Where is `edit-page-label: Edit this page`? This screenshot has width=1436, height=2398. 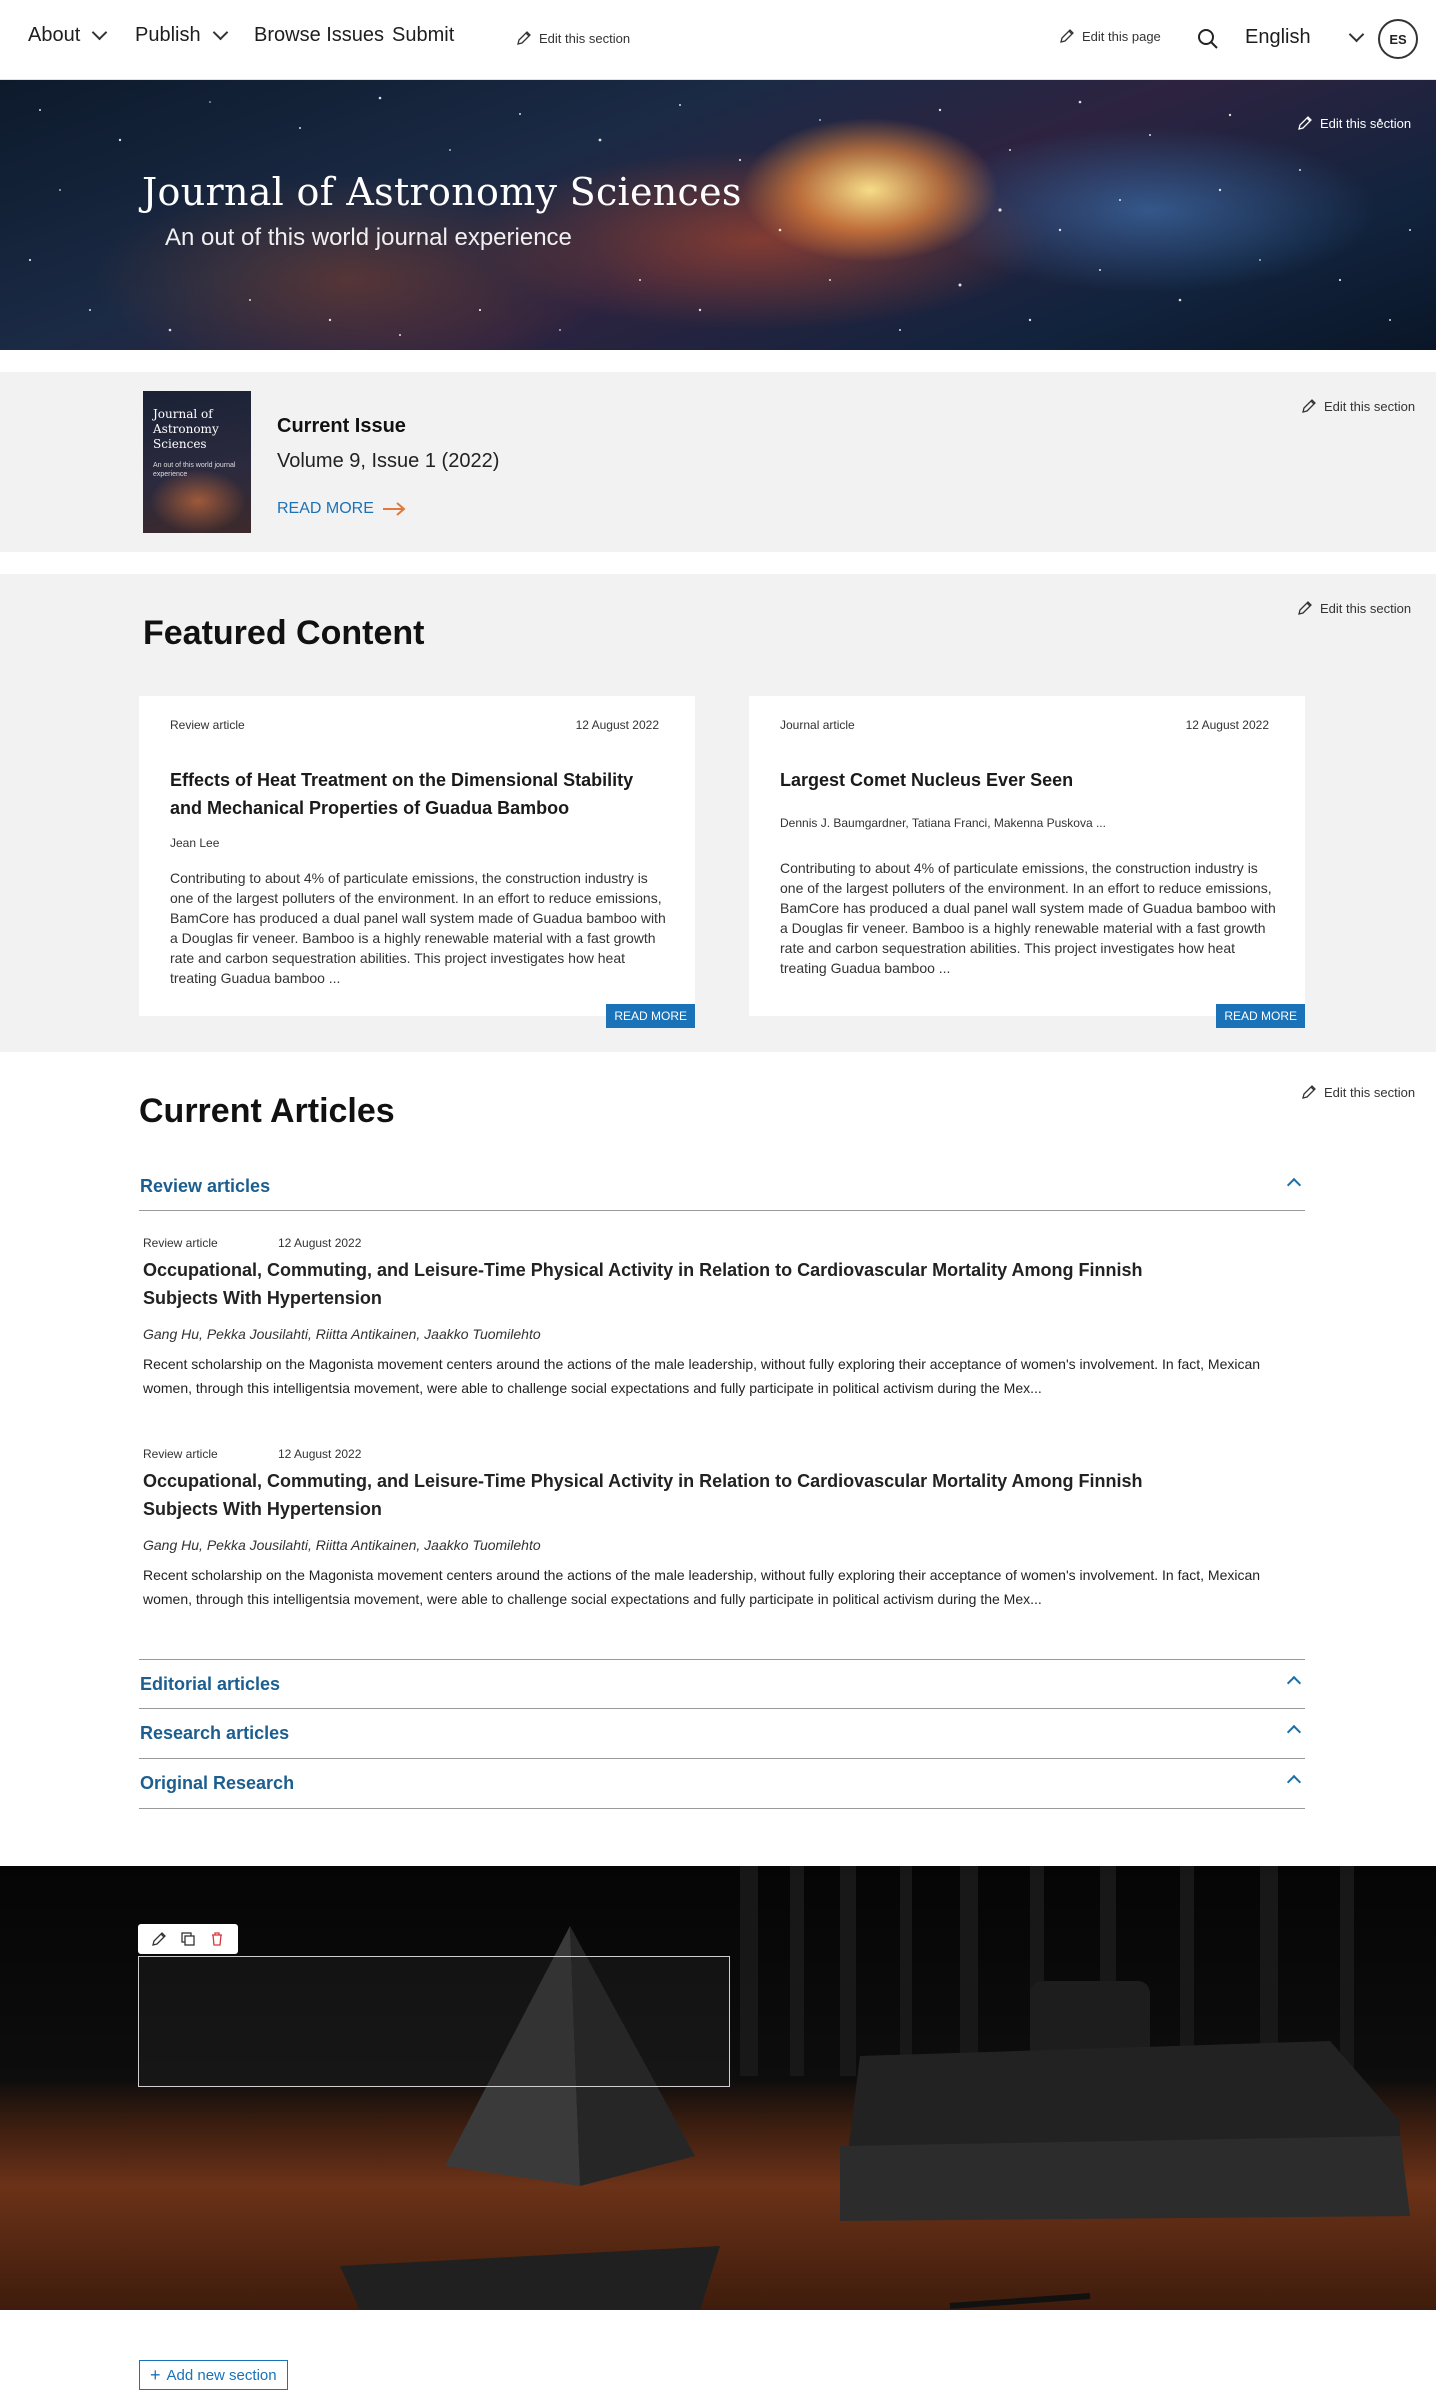 edit-page-label: Edit this page is located at coordinates (1121, 36).